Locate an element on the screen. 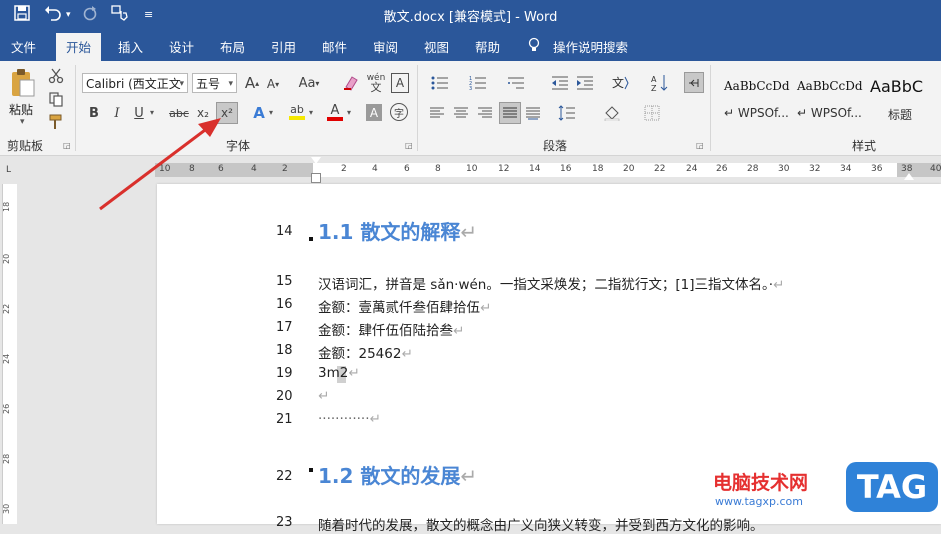  text-effects-dropdown-icon: ▾ is located at coordinates (271, 112).